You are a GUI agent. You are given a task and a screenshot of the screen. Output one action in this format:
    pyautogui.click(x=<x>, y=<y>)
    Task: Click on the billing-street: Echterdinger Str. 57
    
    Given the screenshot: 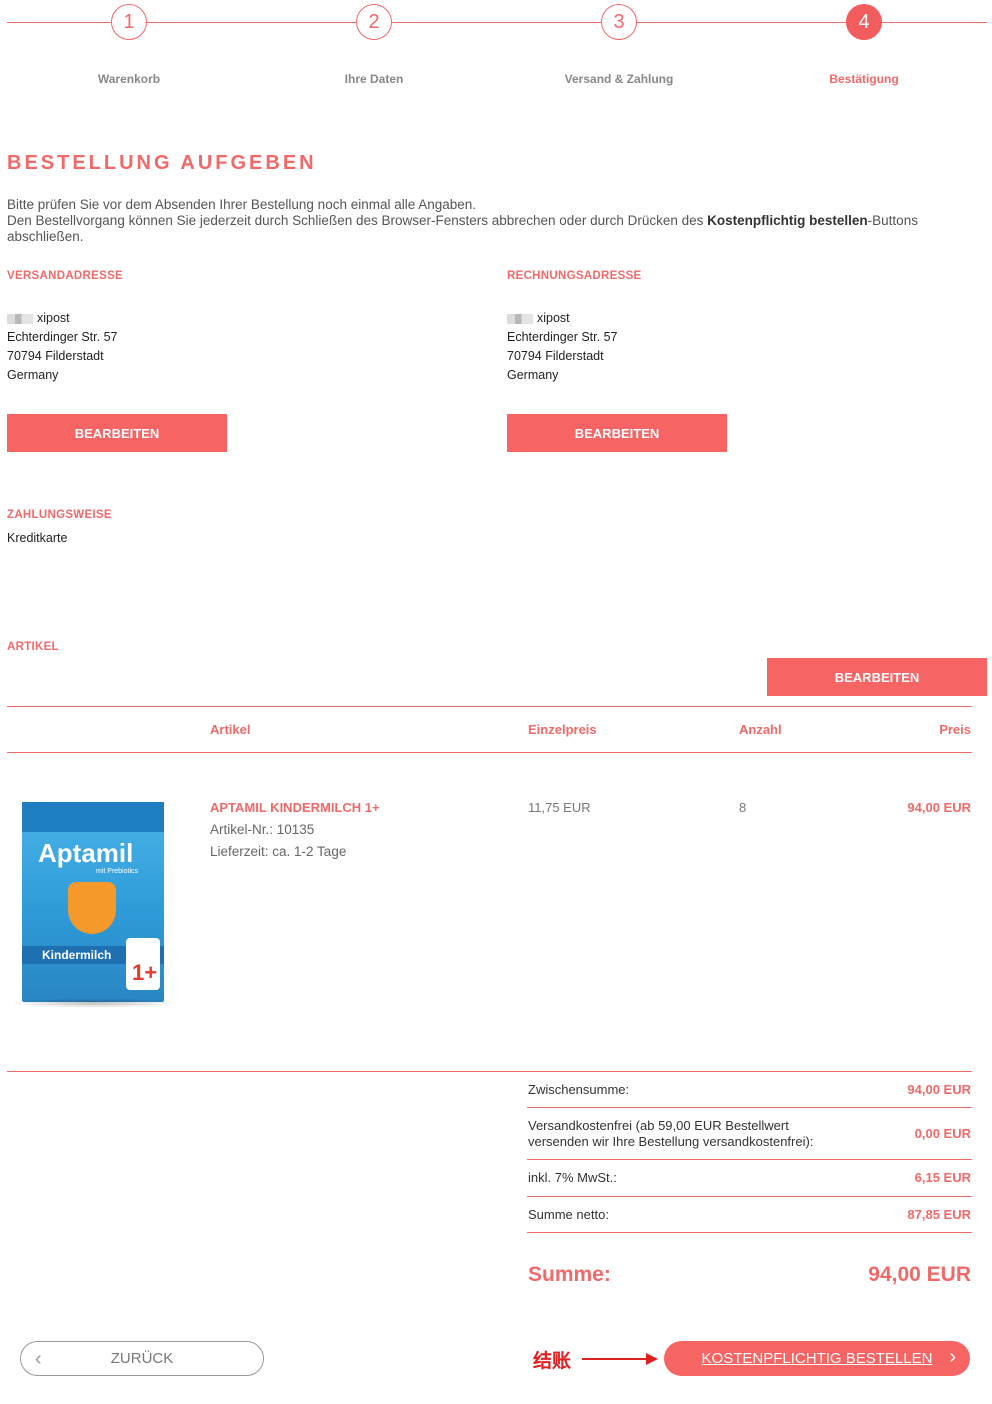 What is the action you would take?
    pyautogui.click(x=562, y=337)
    